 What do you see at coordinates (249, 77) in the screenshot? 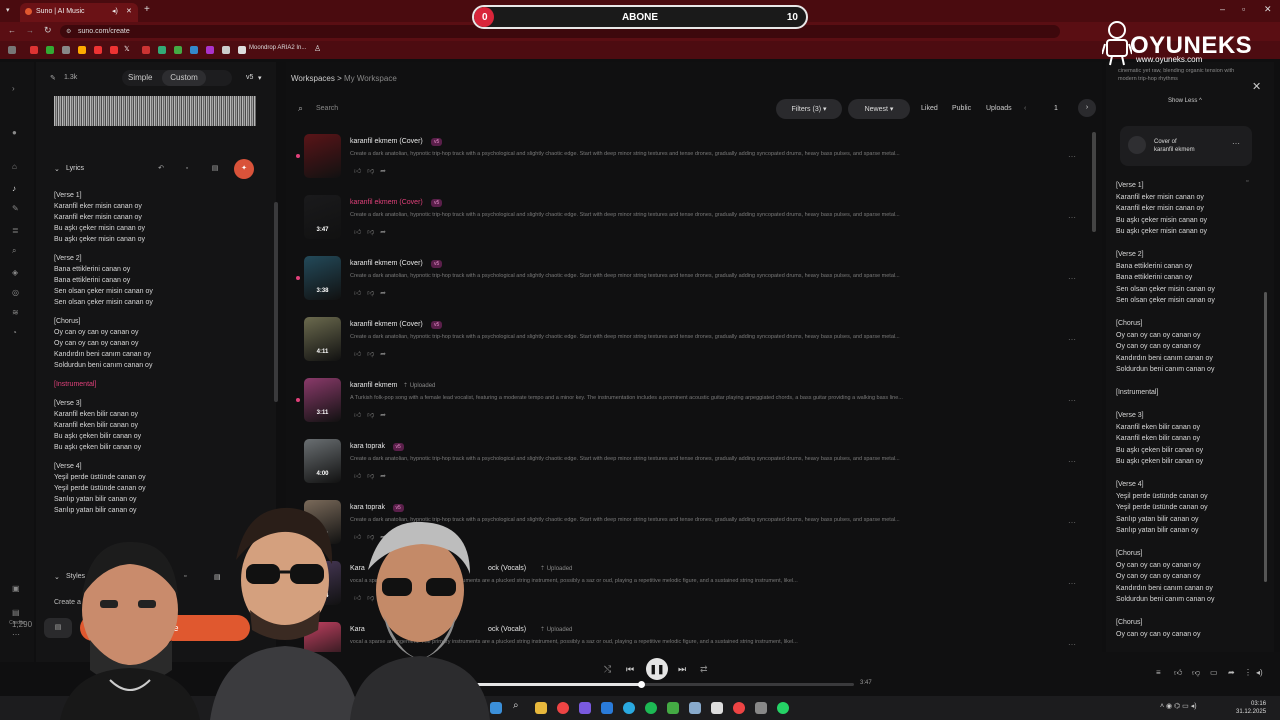
I see `version-select: v5` at bounding box center [249, 77].